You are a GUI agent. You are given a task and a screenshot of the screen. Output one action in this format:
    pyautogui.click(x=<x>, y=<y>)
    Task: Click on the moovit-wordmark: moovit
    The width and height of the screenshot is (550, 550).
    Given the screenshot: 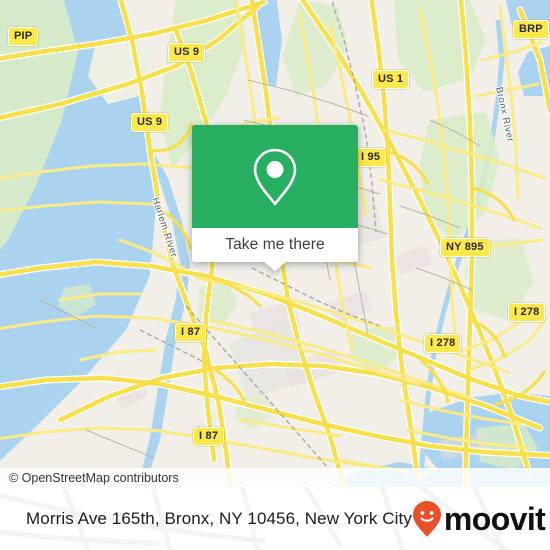 What is the action you would take?
    pyautogui.click(x=494, y=518)
    